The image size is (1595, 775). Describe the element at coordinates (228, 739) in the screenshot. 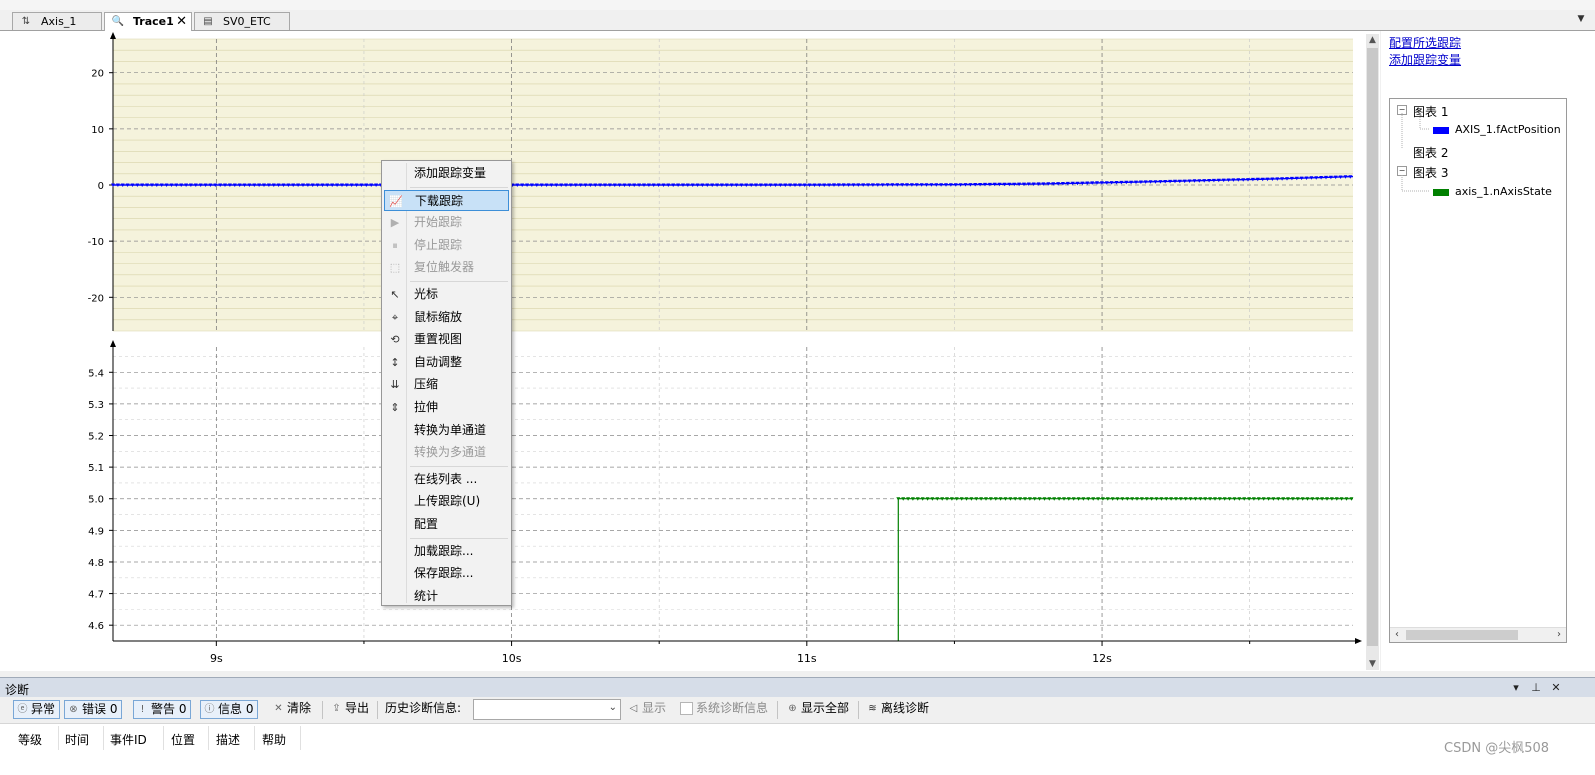

I see `column-description: 描述` at that location.